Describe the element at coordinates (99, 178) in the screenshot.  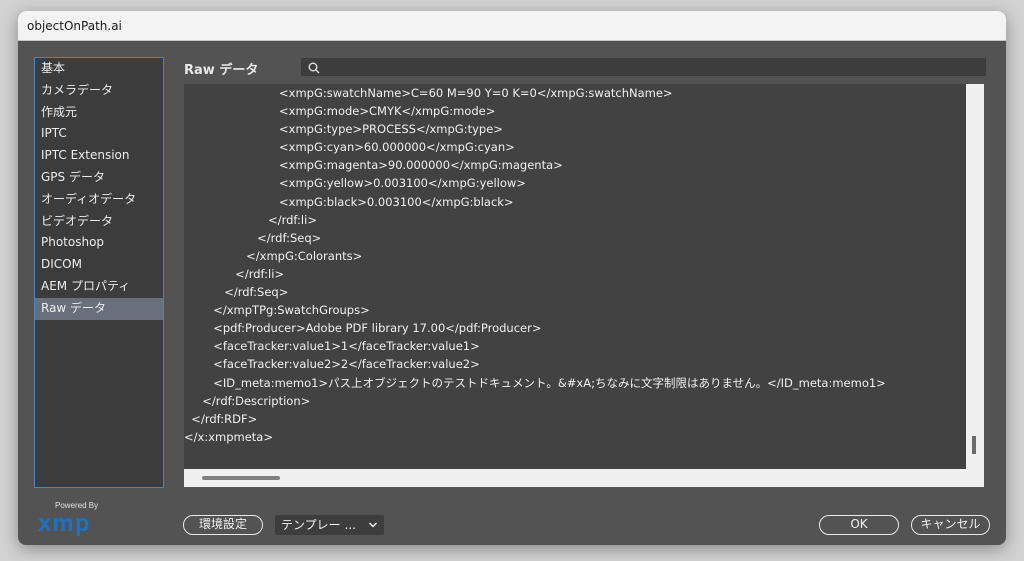
I see `sidebar-item: GPS データ` at that location.